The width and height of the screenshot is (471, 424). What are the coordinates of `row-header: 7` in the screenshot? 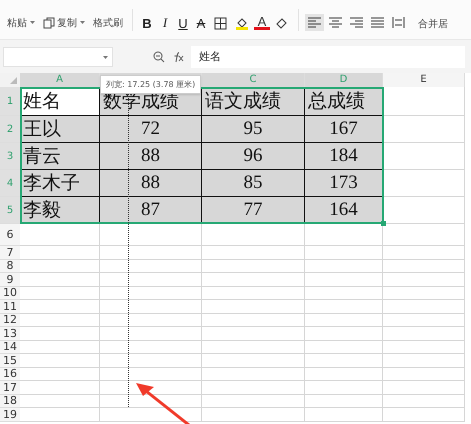 It's located at (10, 253).